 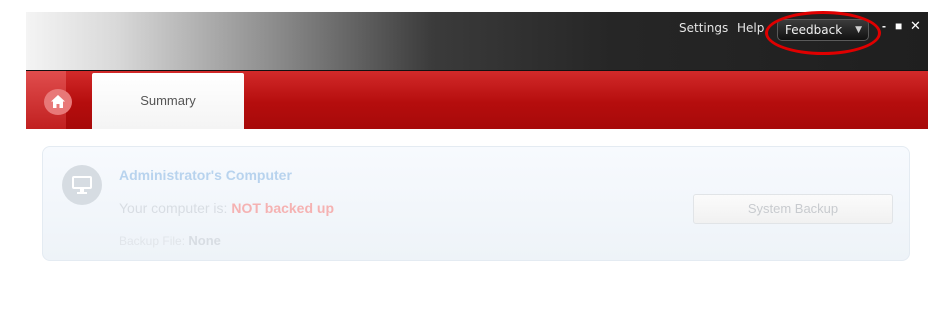 I want to click on backup-file-label: Backup File:, so click(x=152, y=241).